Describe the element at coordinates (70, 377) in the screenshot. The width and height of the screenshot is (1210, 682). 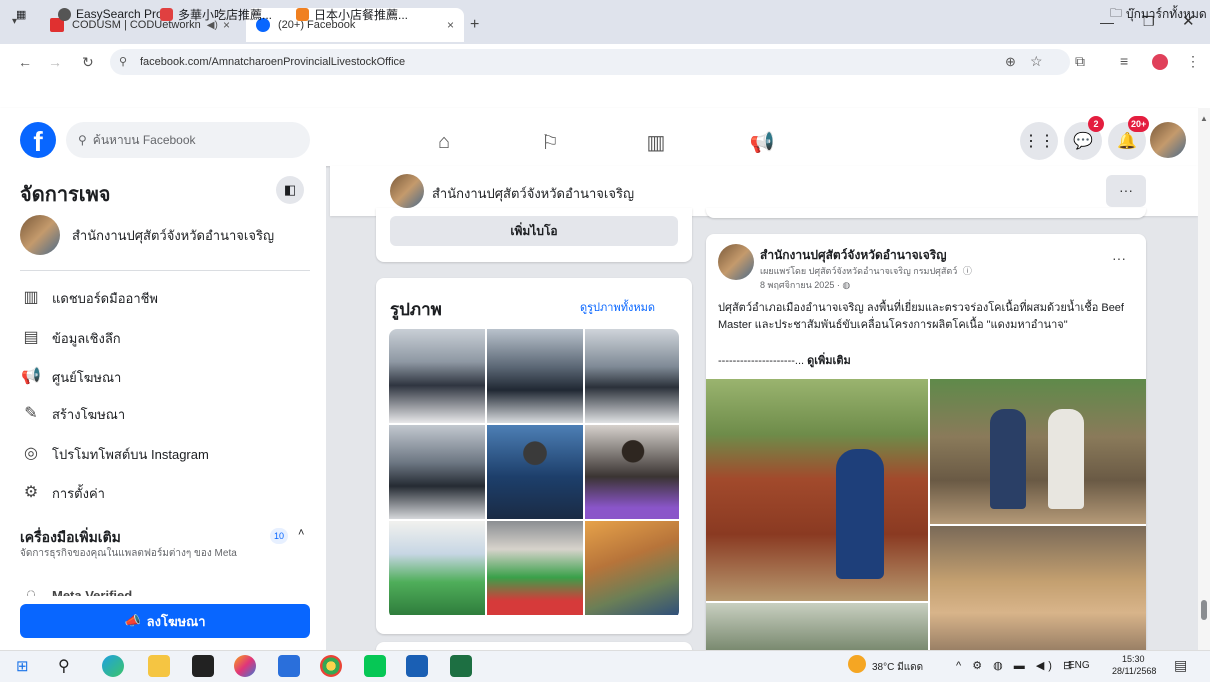
I see `sidebar-item-ad-center: 📢 ศูนย์โฆษณา` at that location.